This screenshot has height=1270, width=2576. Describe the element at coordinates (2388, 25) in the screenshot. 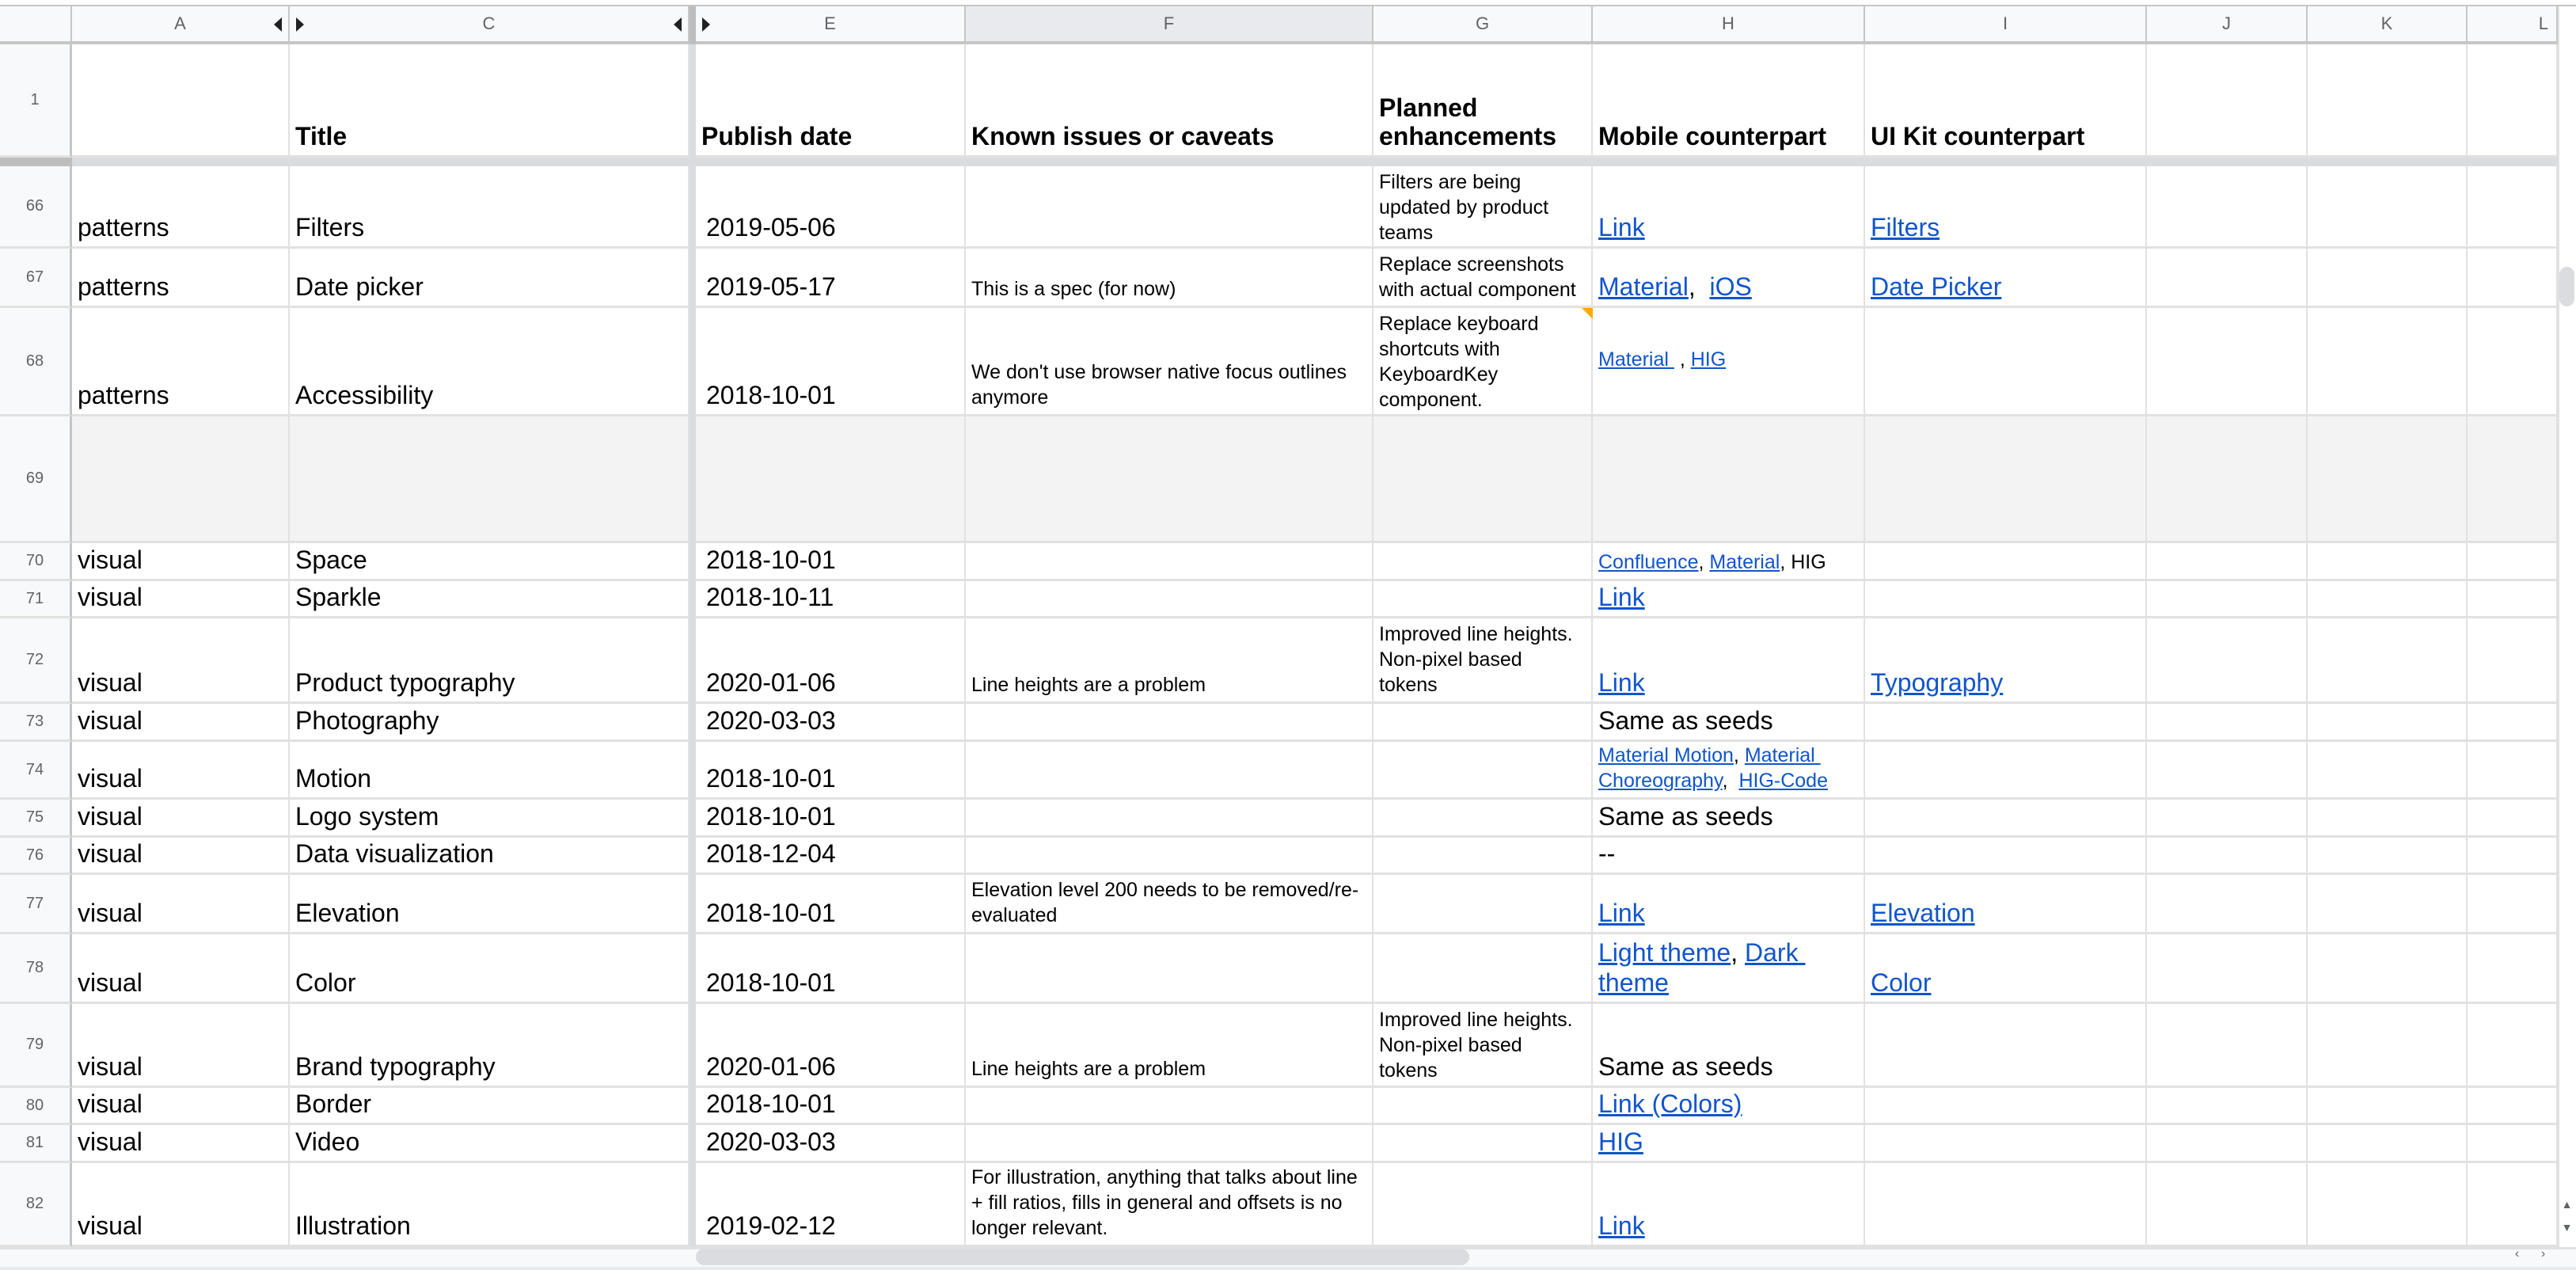

I see `column-header-k: K` at that location.